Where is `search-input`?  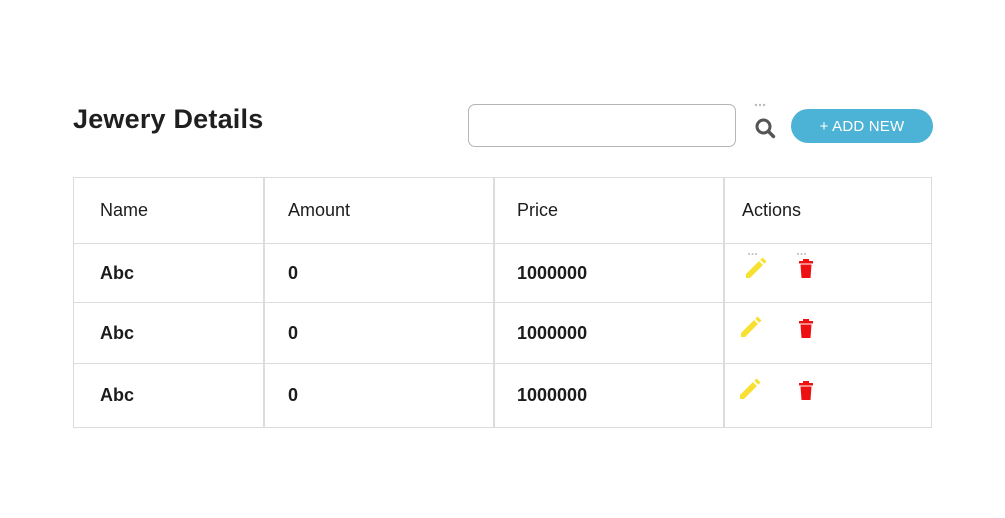
search-input is located at coordinates (602, 125).